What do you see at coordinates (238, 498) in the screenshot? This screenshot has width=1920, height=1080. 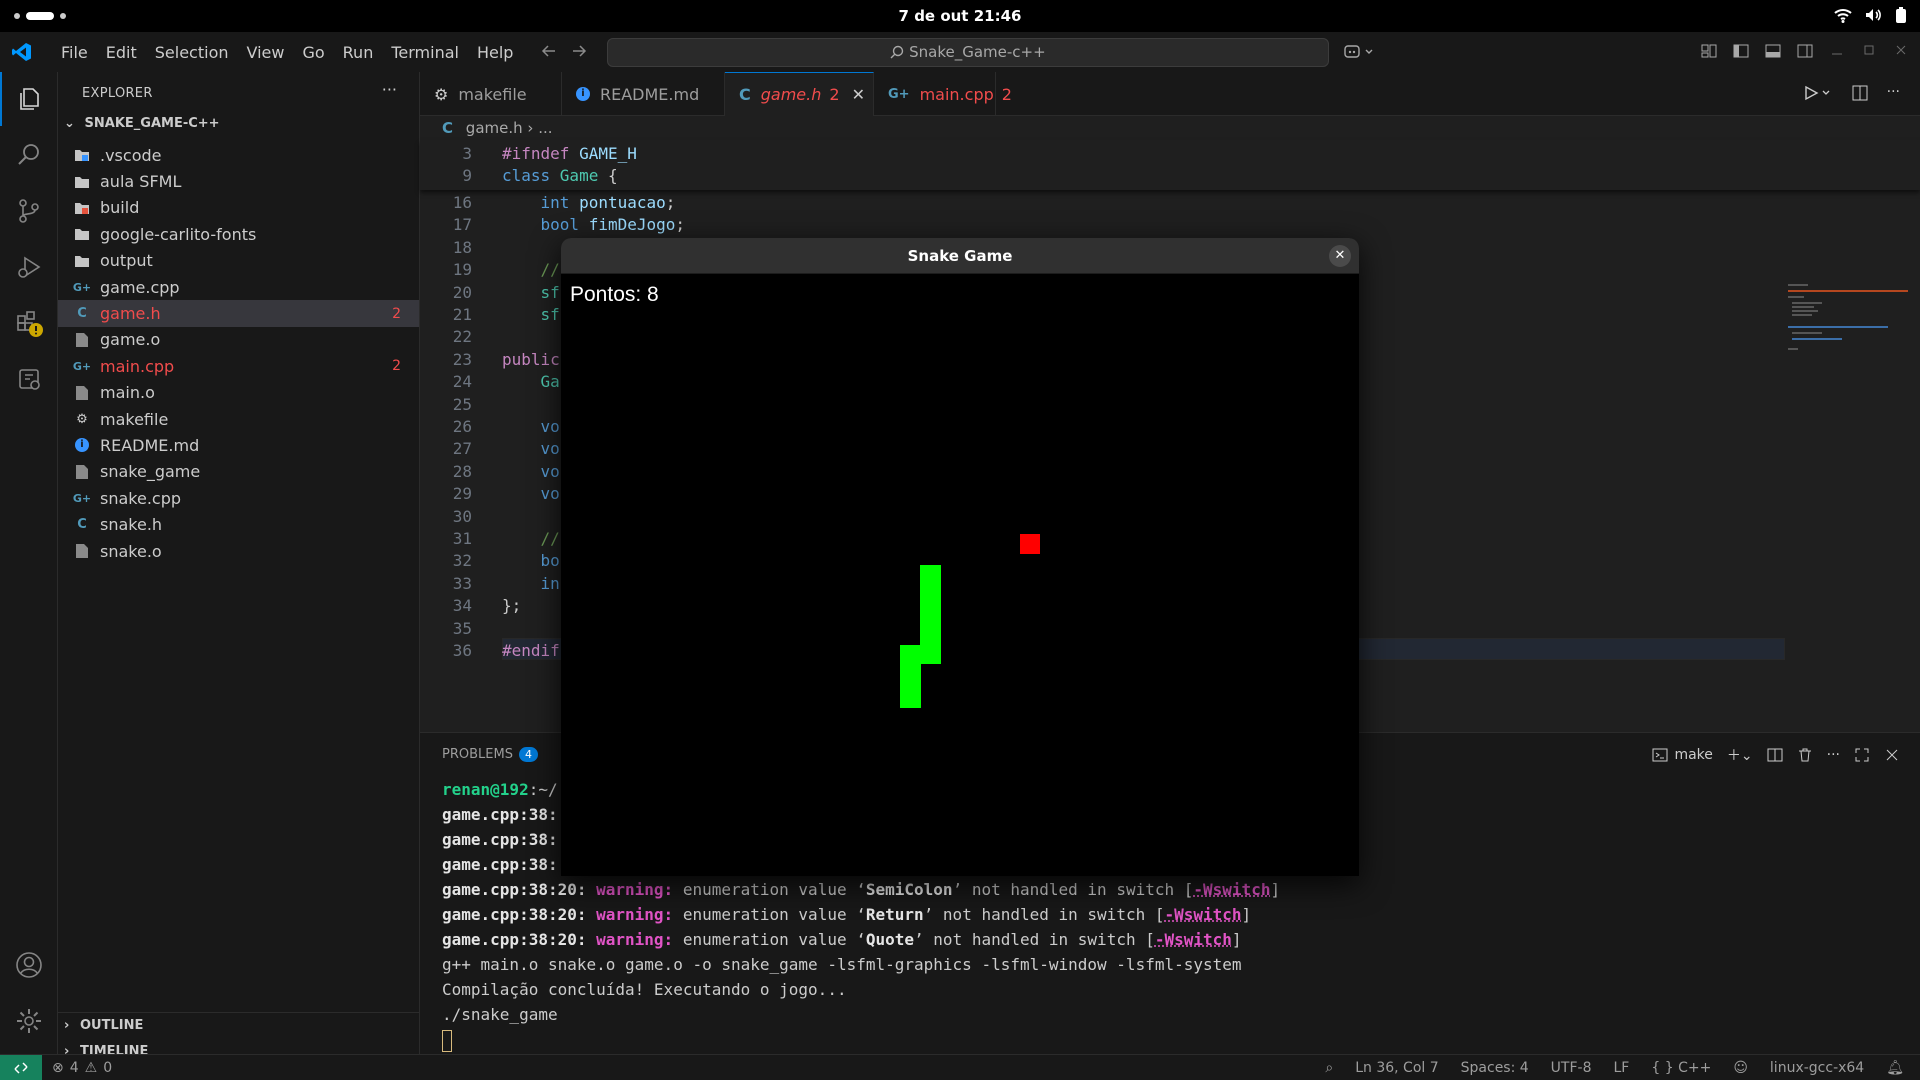 I see `file-tree-item: G+ snake.cpp` at bounding box center [238, 498].